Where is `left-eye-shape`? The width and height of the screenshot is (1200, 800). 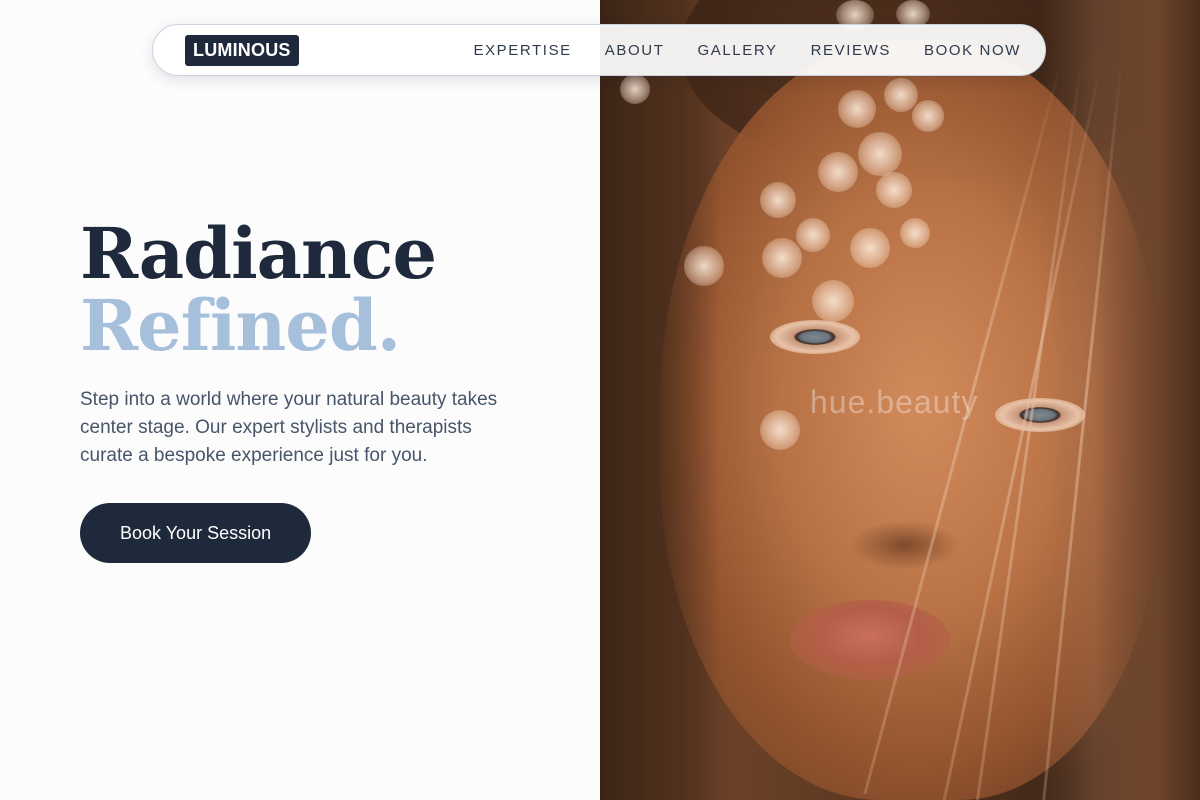 left-eye-shape is located at coordinates (815, 337).